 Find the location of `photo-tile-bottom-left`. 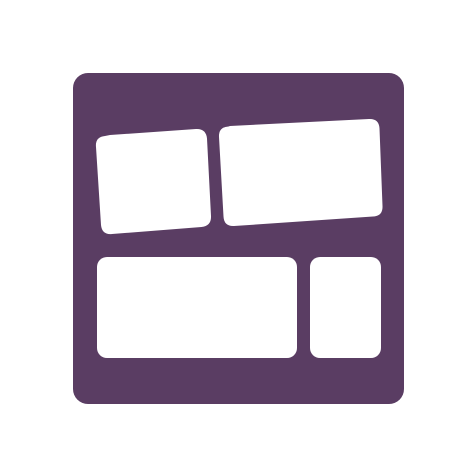

photo-tile-bottom-left is located at coordinates (197, 307).